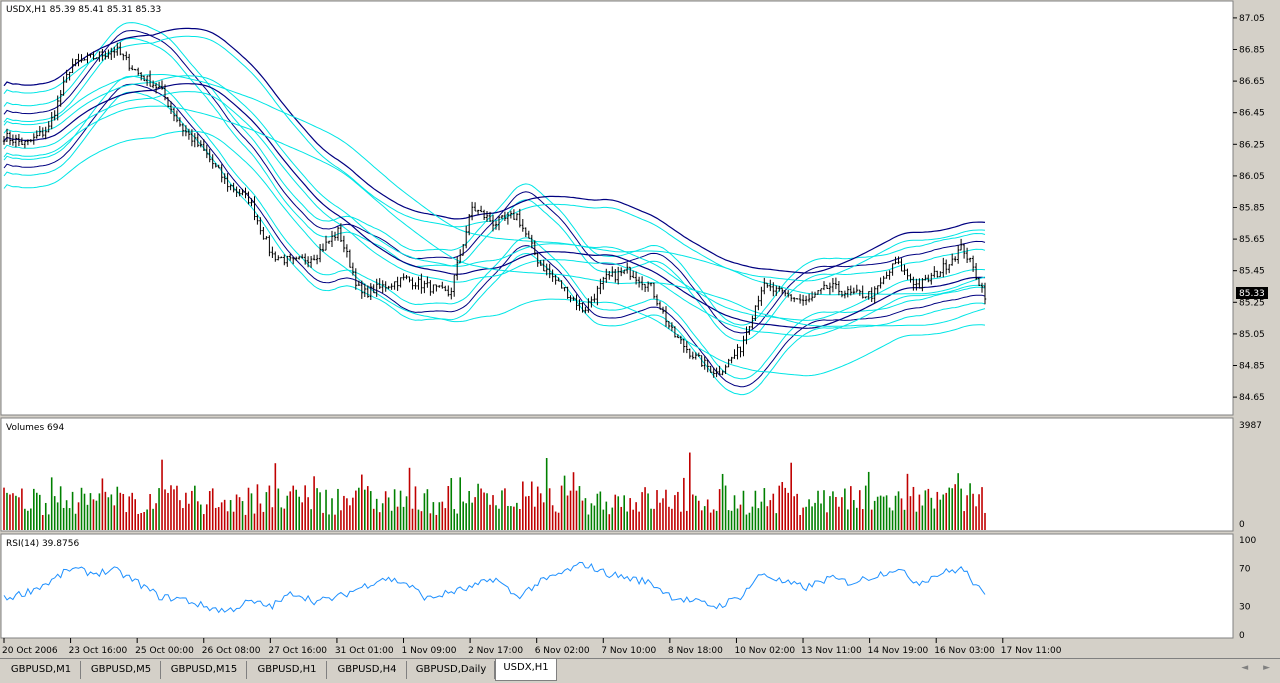  Describe the element at coordinates (1247, 588) in the screenshot. I see `rsi-y-axis: 100 70 30 0` at that location.